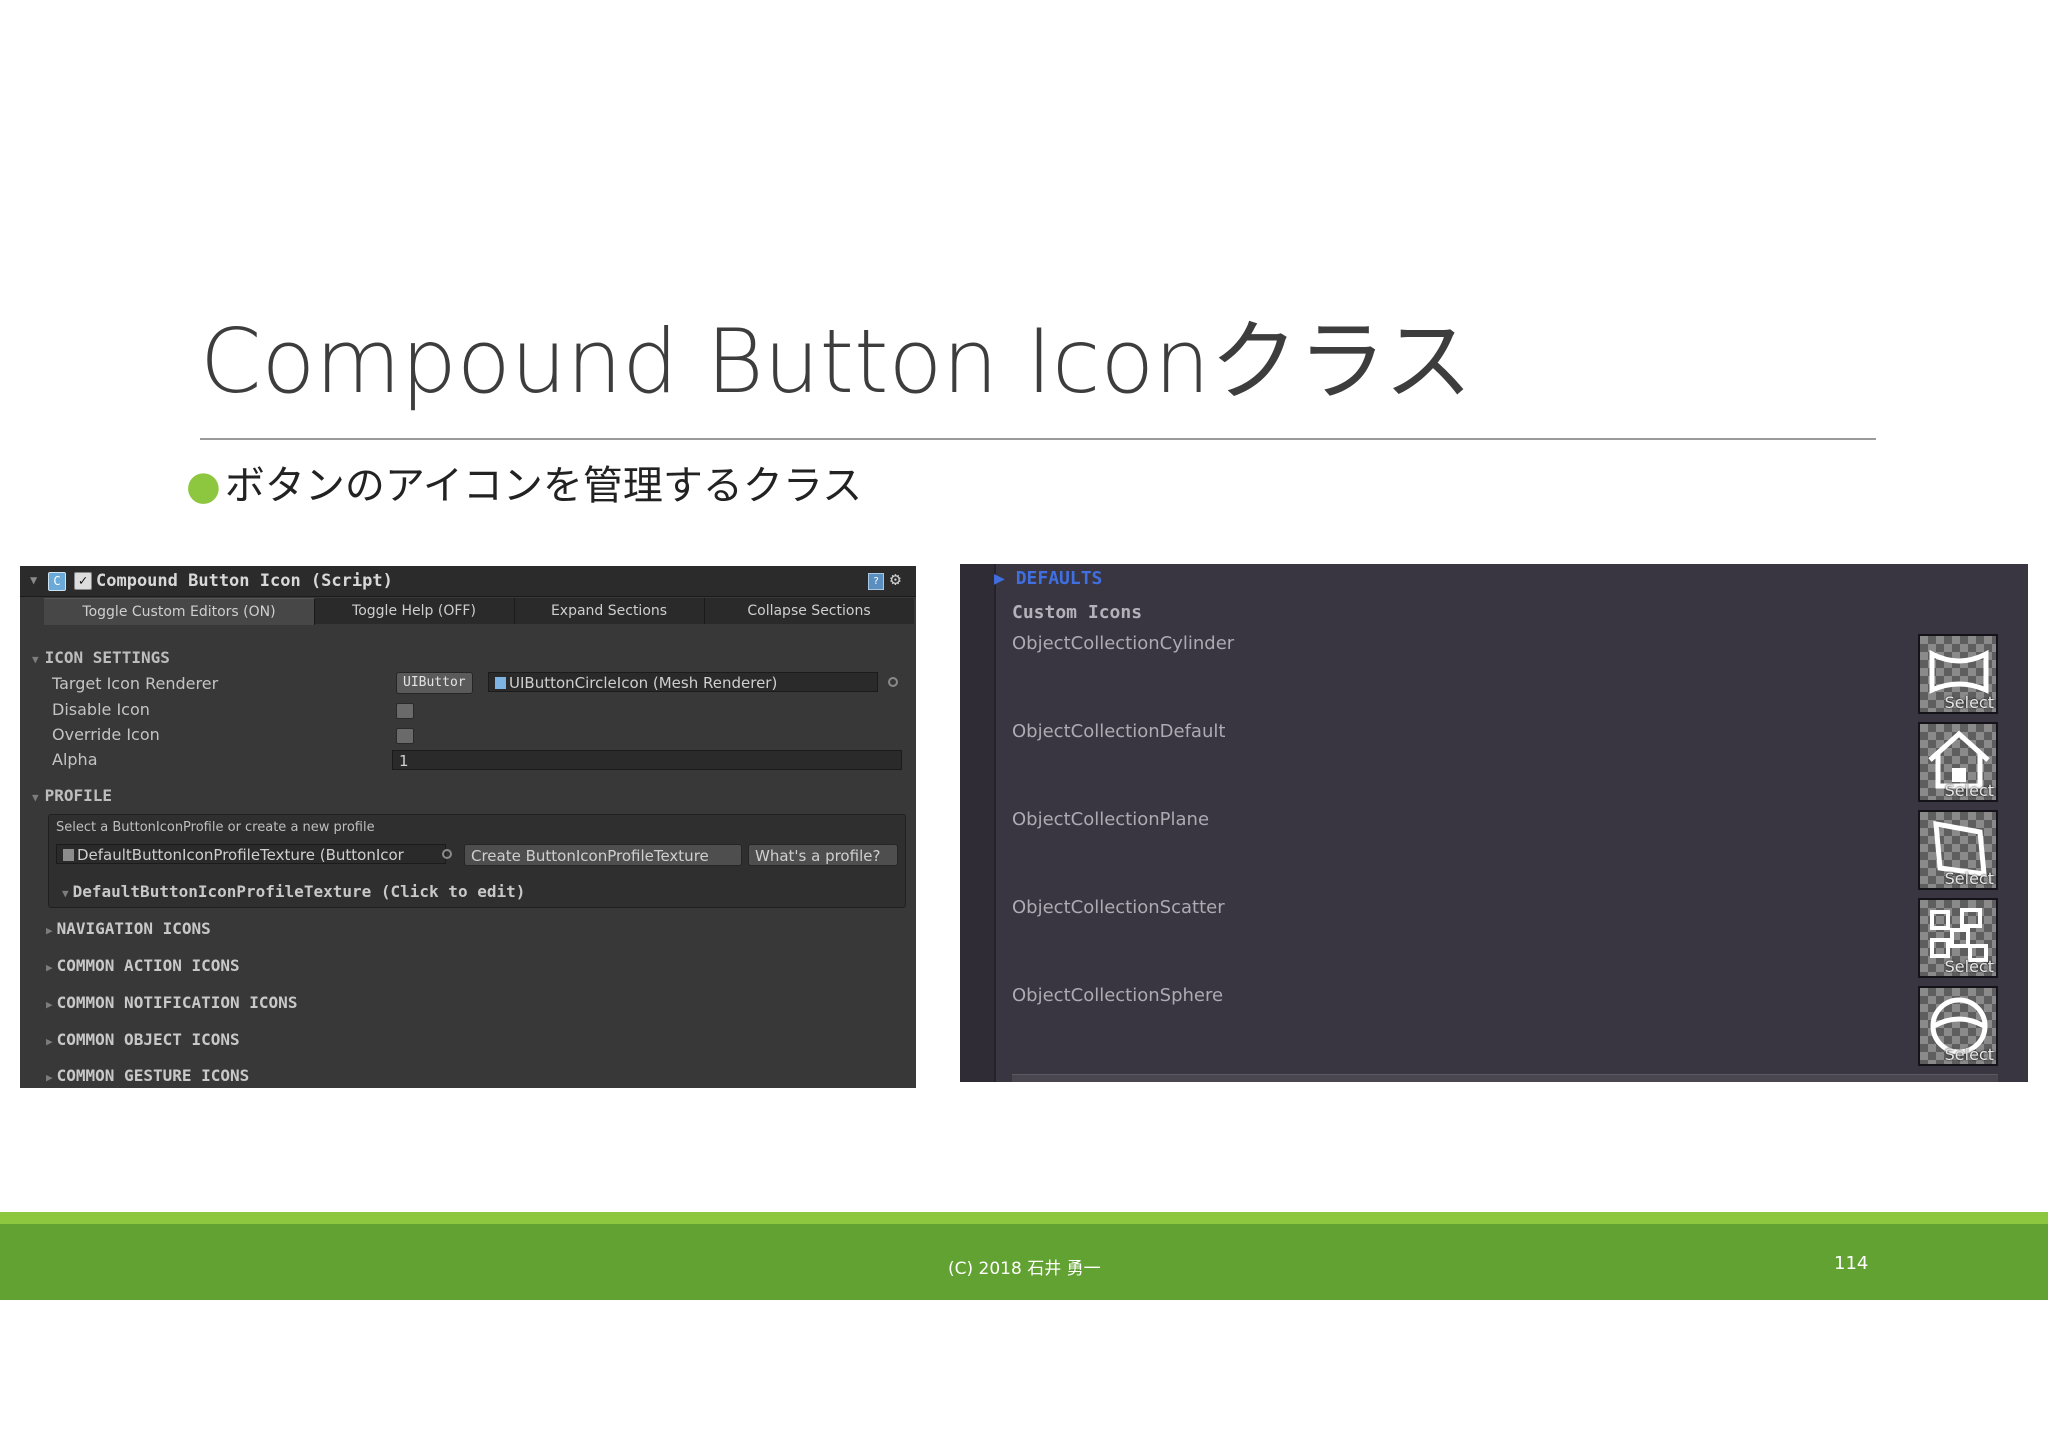 This screenshot has height=1448, width=2048. I want to click on page-number: 114, so click(1851, 1263).